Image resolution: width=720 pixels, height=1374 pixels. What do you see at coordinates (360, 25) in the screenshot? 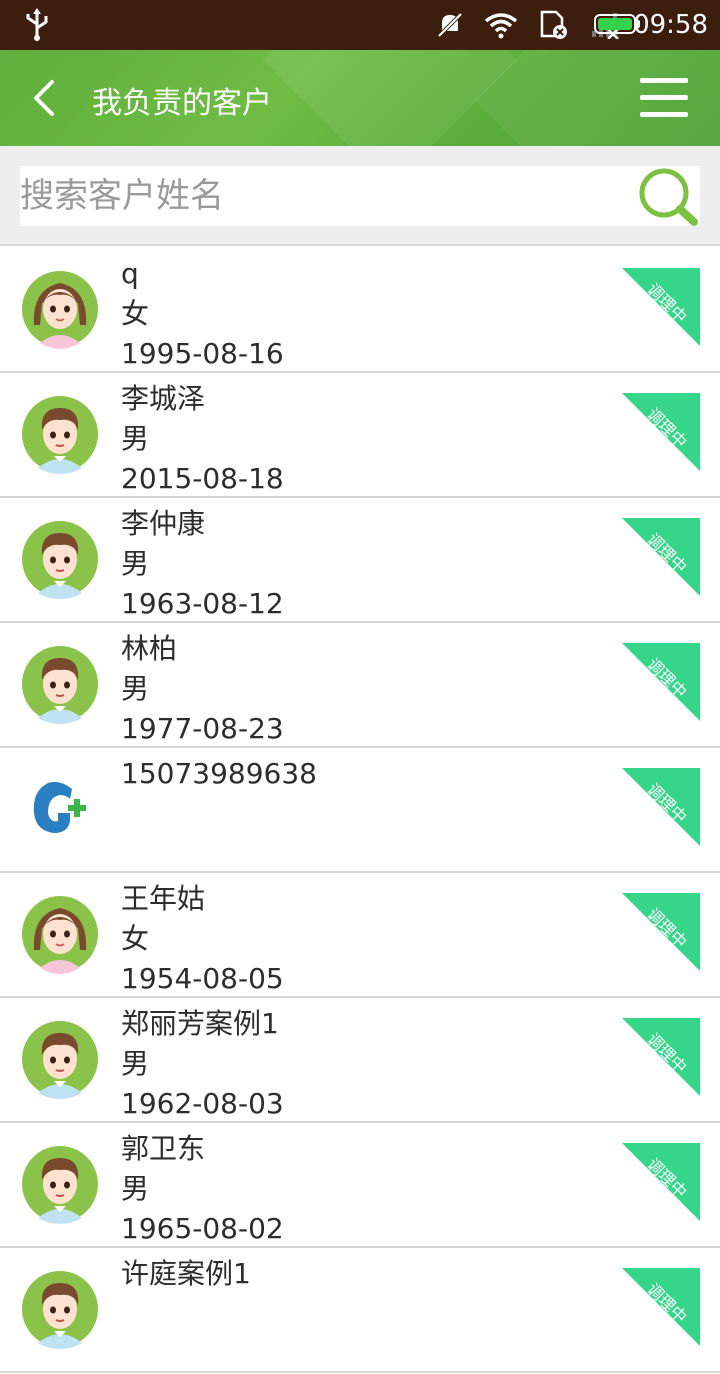
I see `status-bar: 09:58` at bounding box center [360, 25].